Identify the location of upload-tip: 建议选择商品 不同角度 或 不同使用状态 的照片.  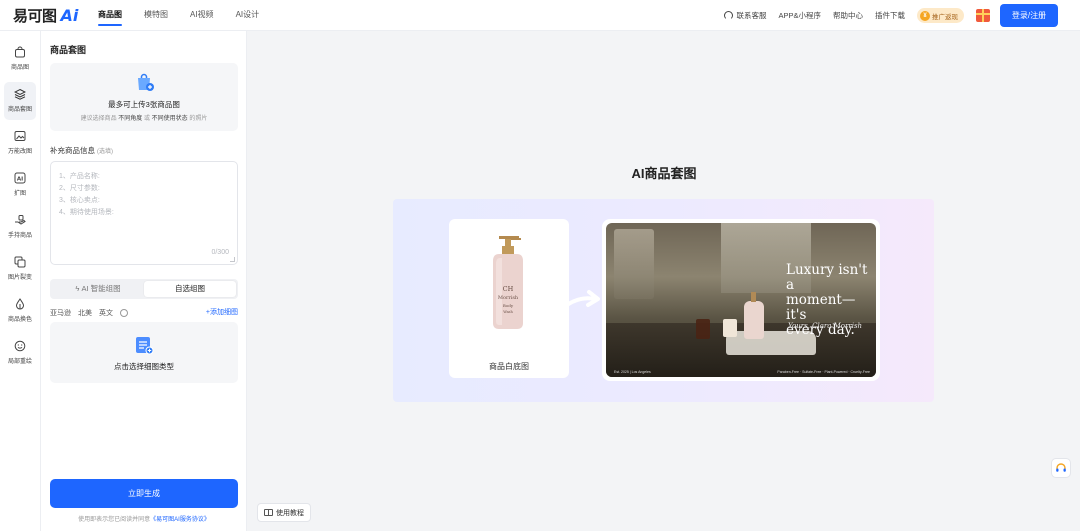
(144, 117).